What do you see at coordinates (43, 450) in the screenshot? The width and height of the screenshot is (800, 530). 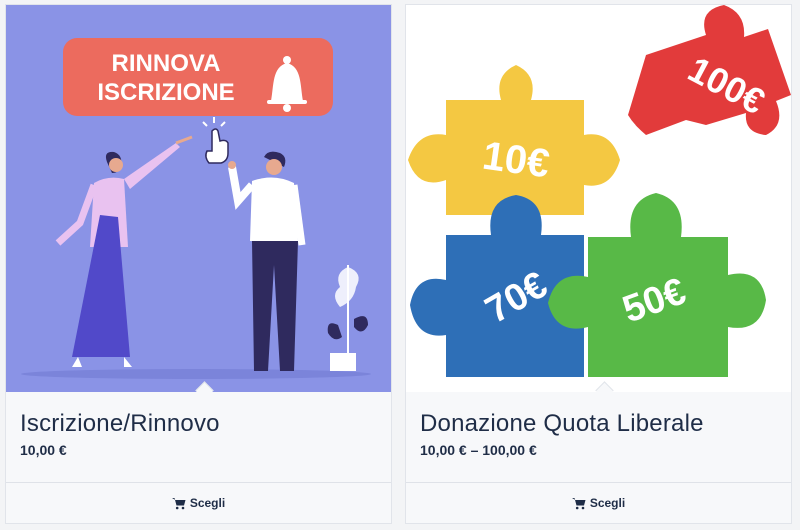 I see `product-price: 10,00 €` at bounding box center [43, 450].